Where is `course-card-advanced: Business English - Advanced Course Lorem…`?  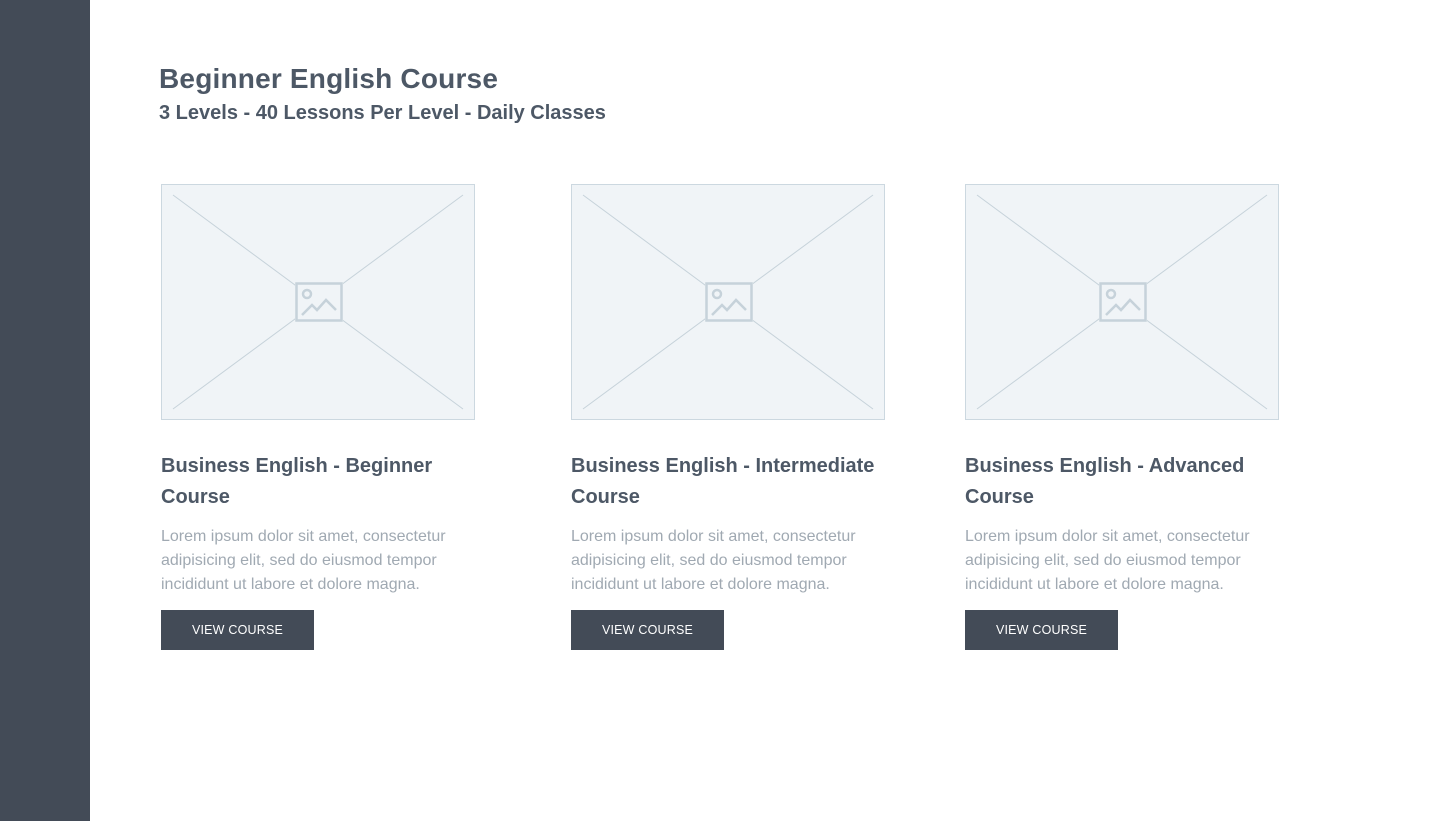
course-card-advanced: Business English - Advanced Course Lorem… is located at coordinates (1130, 417).